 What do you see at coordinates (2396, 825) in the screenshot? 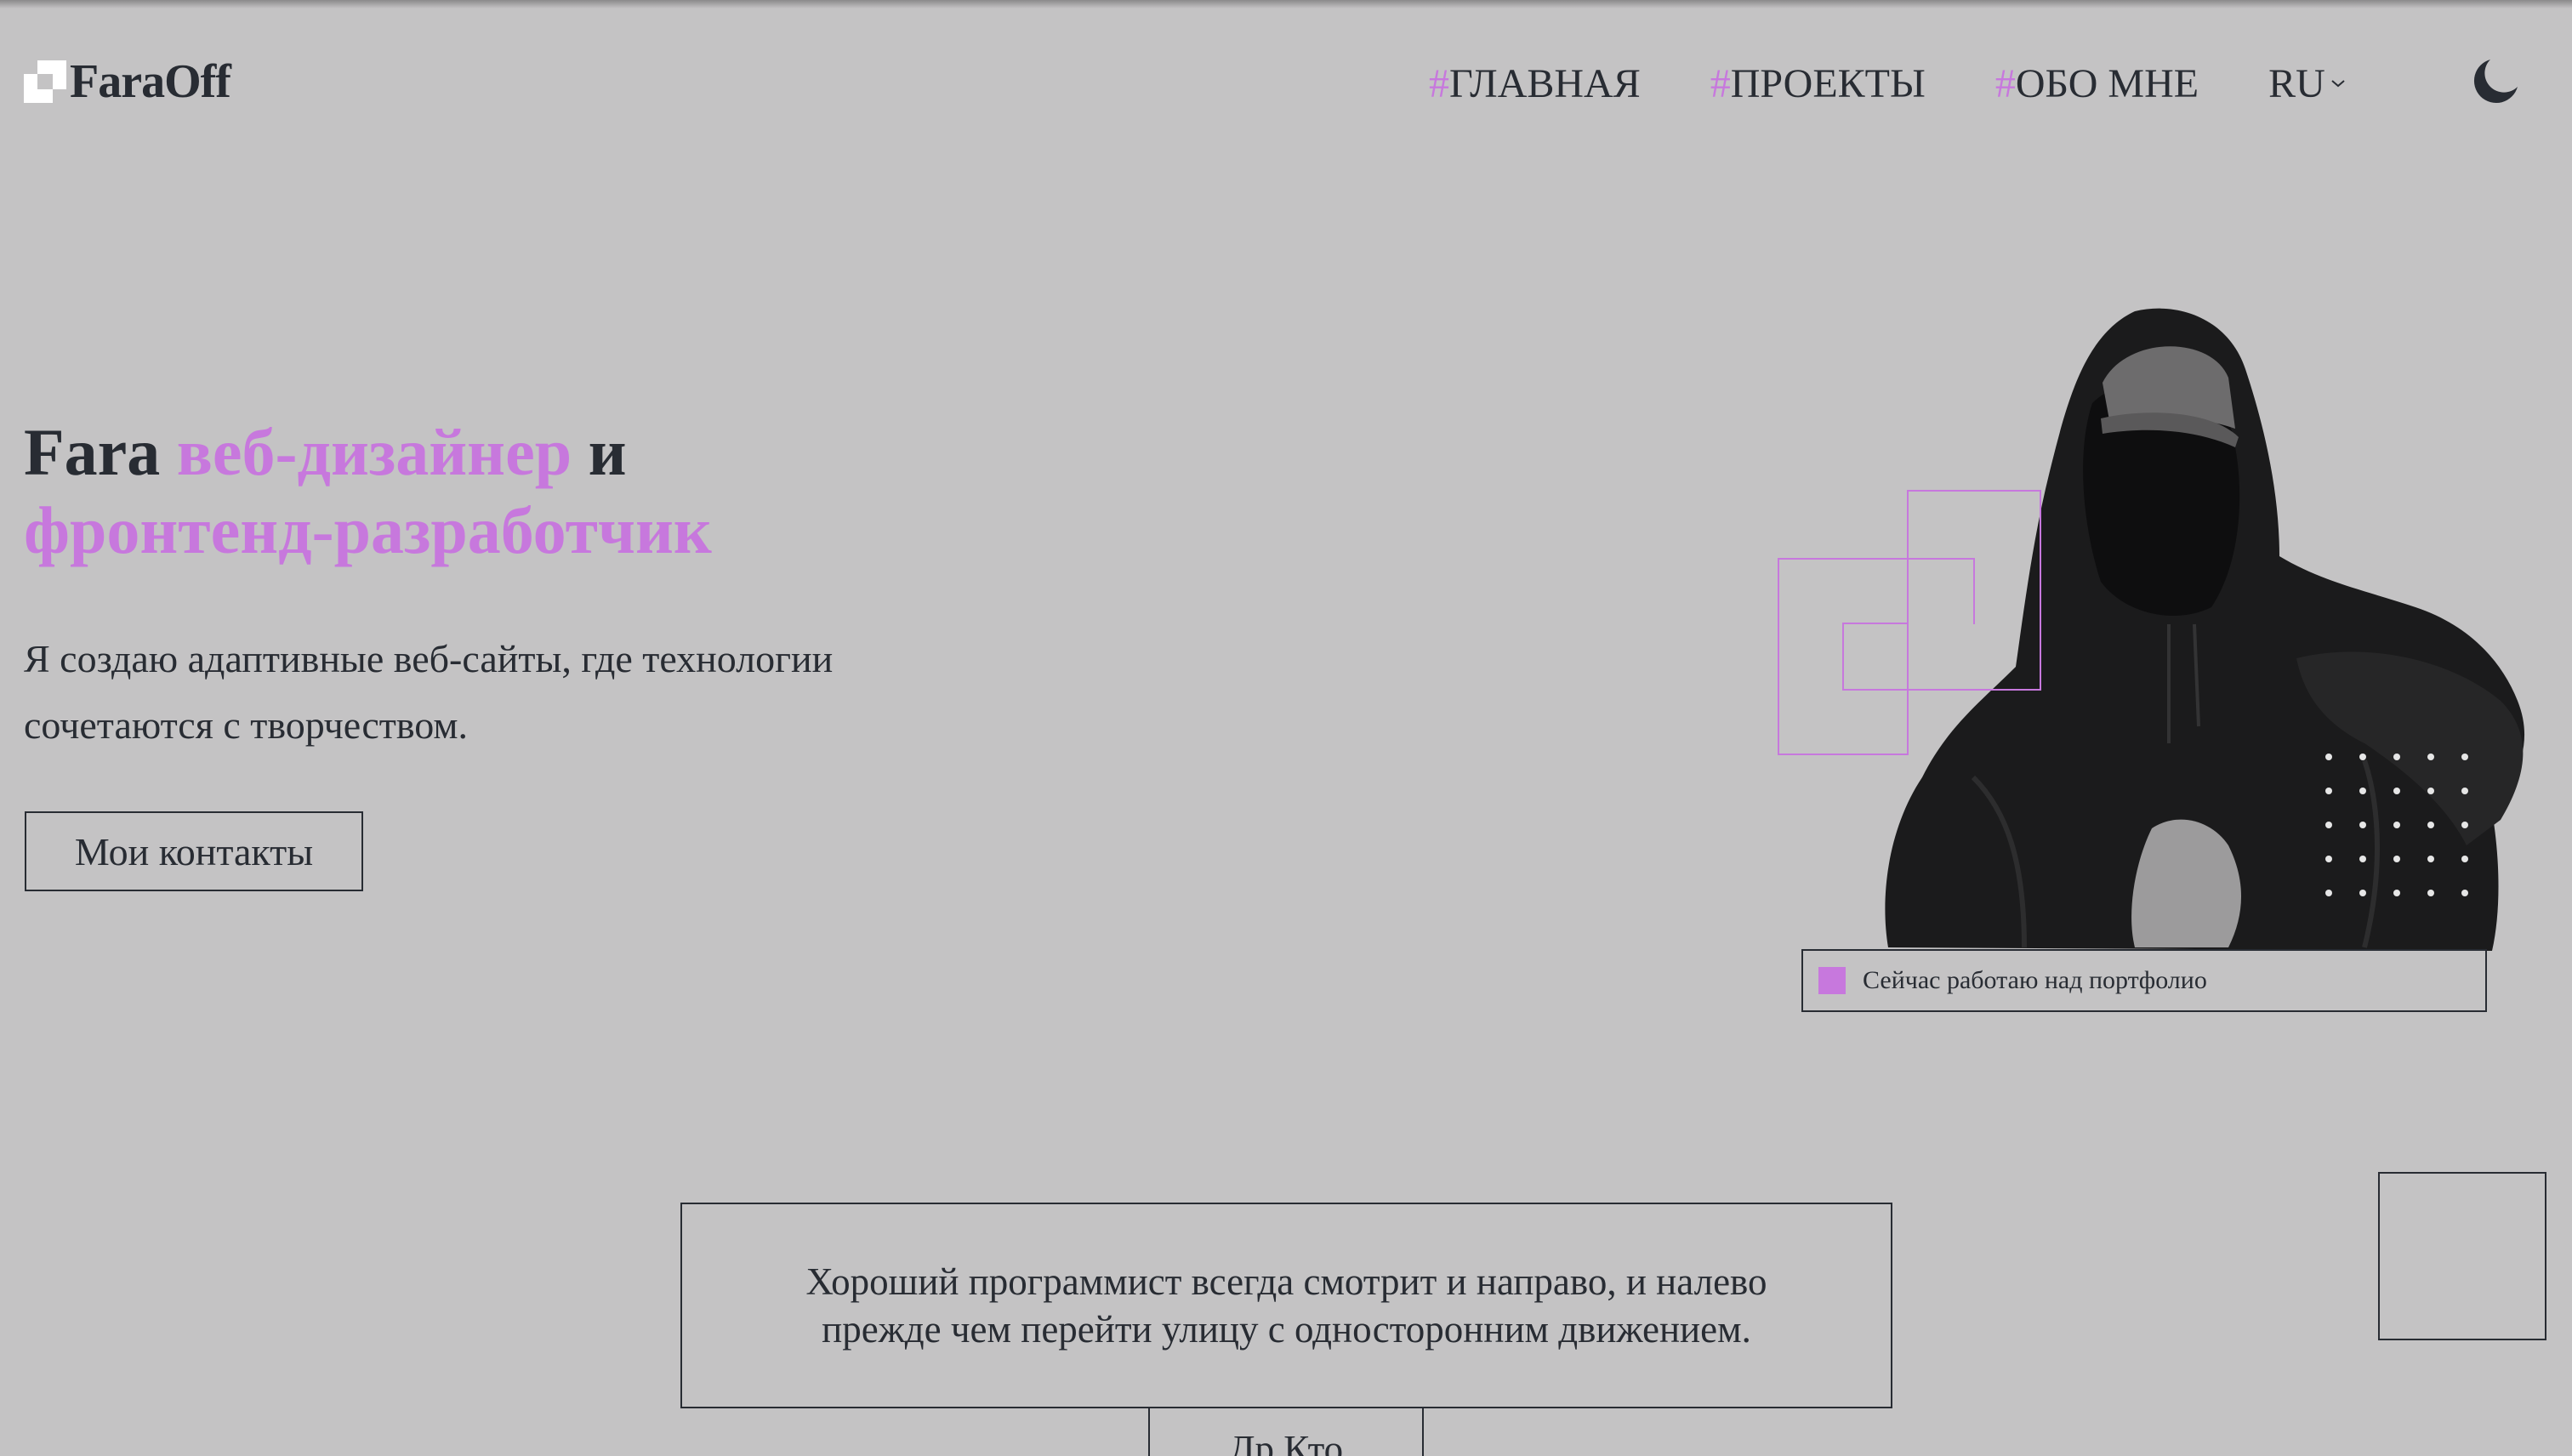
I see `dot-grid-decoration` at bounding box center [2396, 825].